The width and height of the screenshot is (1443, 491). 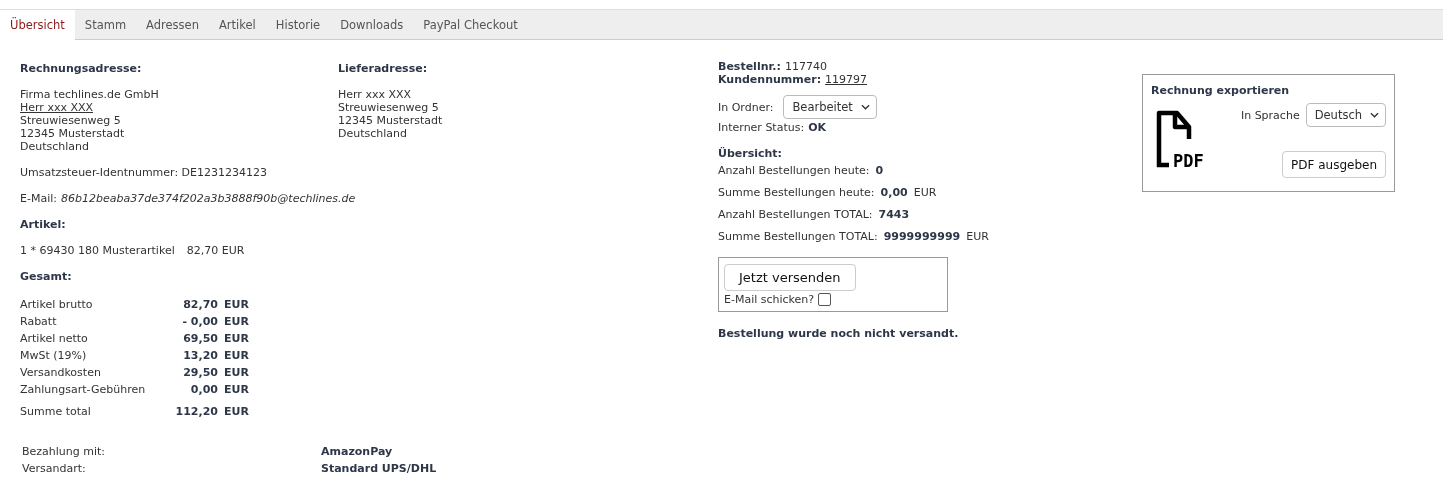 What do you see at coordinates (43, 224) in the screenshot?
I see `section-heading: Artikel:` at bounding box center [43, 224].